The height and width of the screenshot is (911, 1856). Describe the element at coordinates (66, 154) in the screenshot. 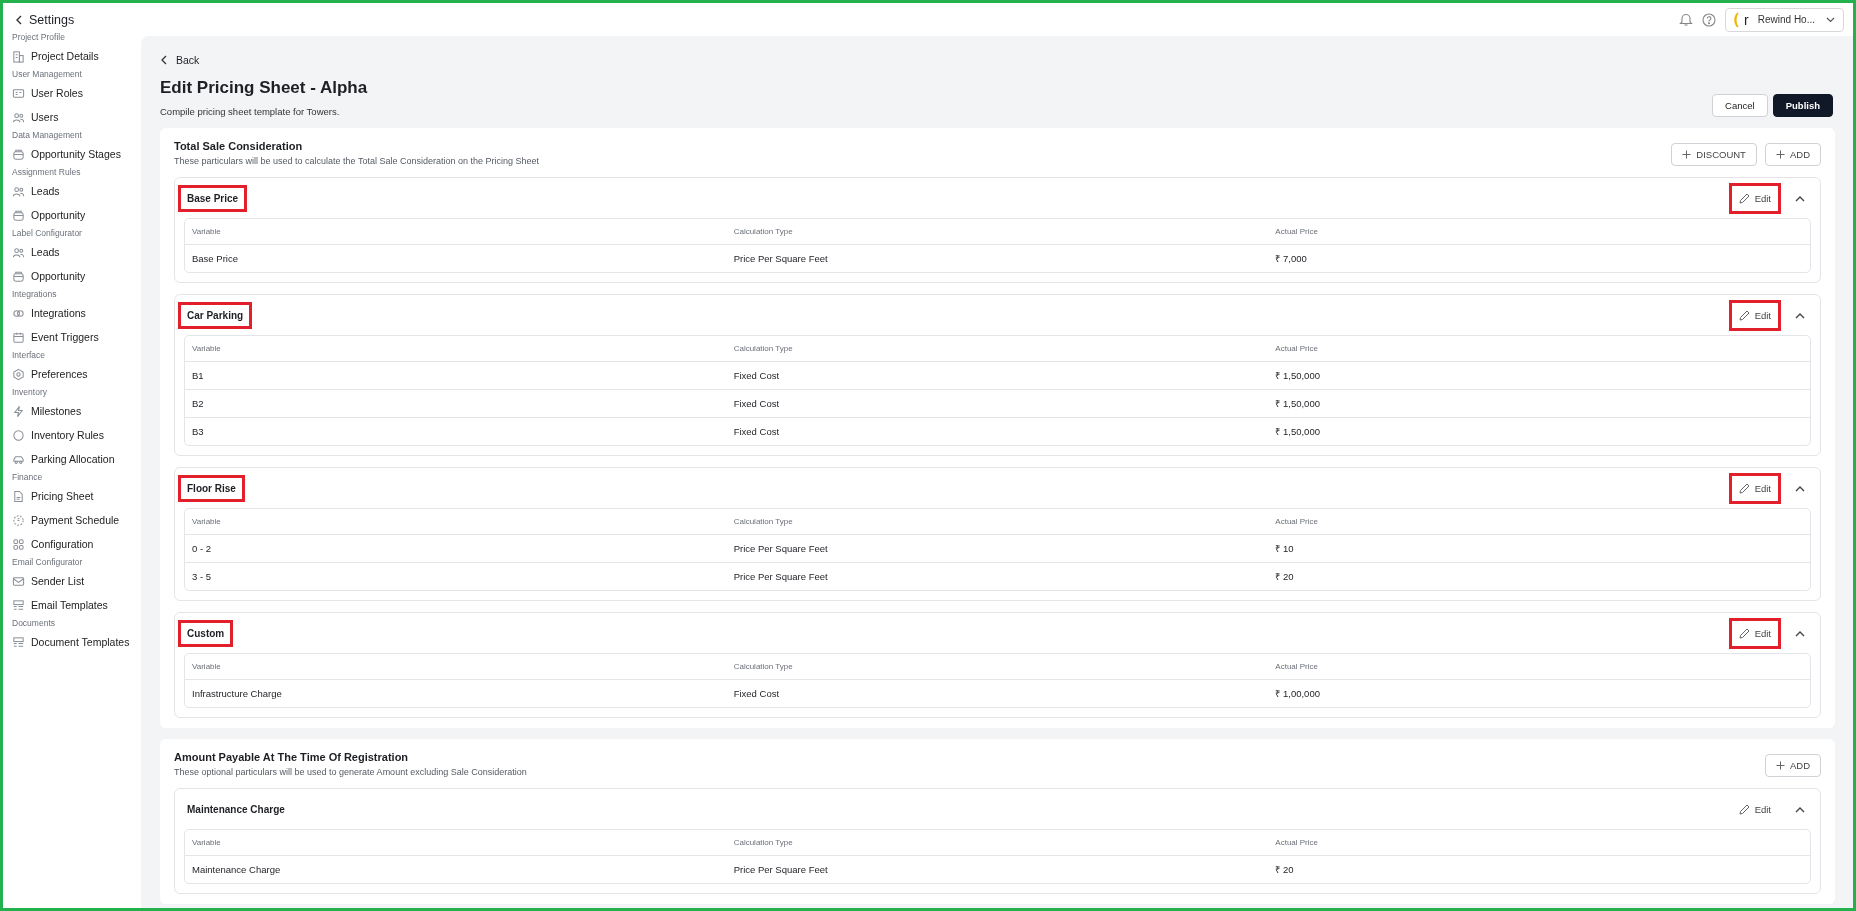

I see `sidebar-item: Opportunity Stages` at that location.